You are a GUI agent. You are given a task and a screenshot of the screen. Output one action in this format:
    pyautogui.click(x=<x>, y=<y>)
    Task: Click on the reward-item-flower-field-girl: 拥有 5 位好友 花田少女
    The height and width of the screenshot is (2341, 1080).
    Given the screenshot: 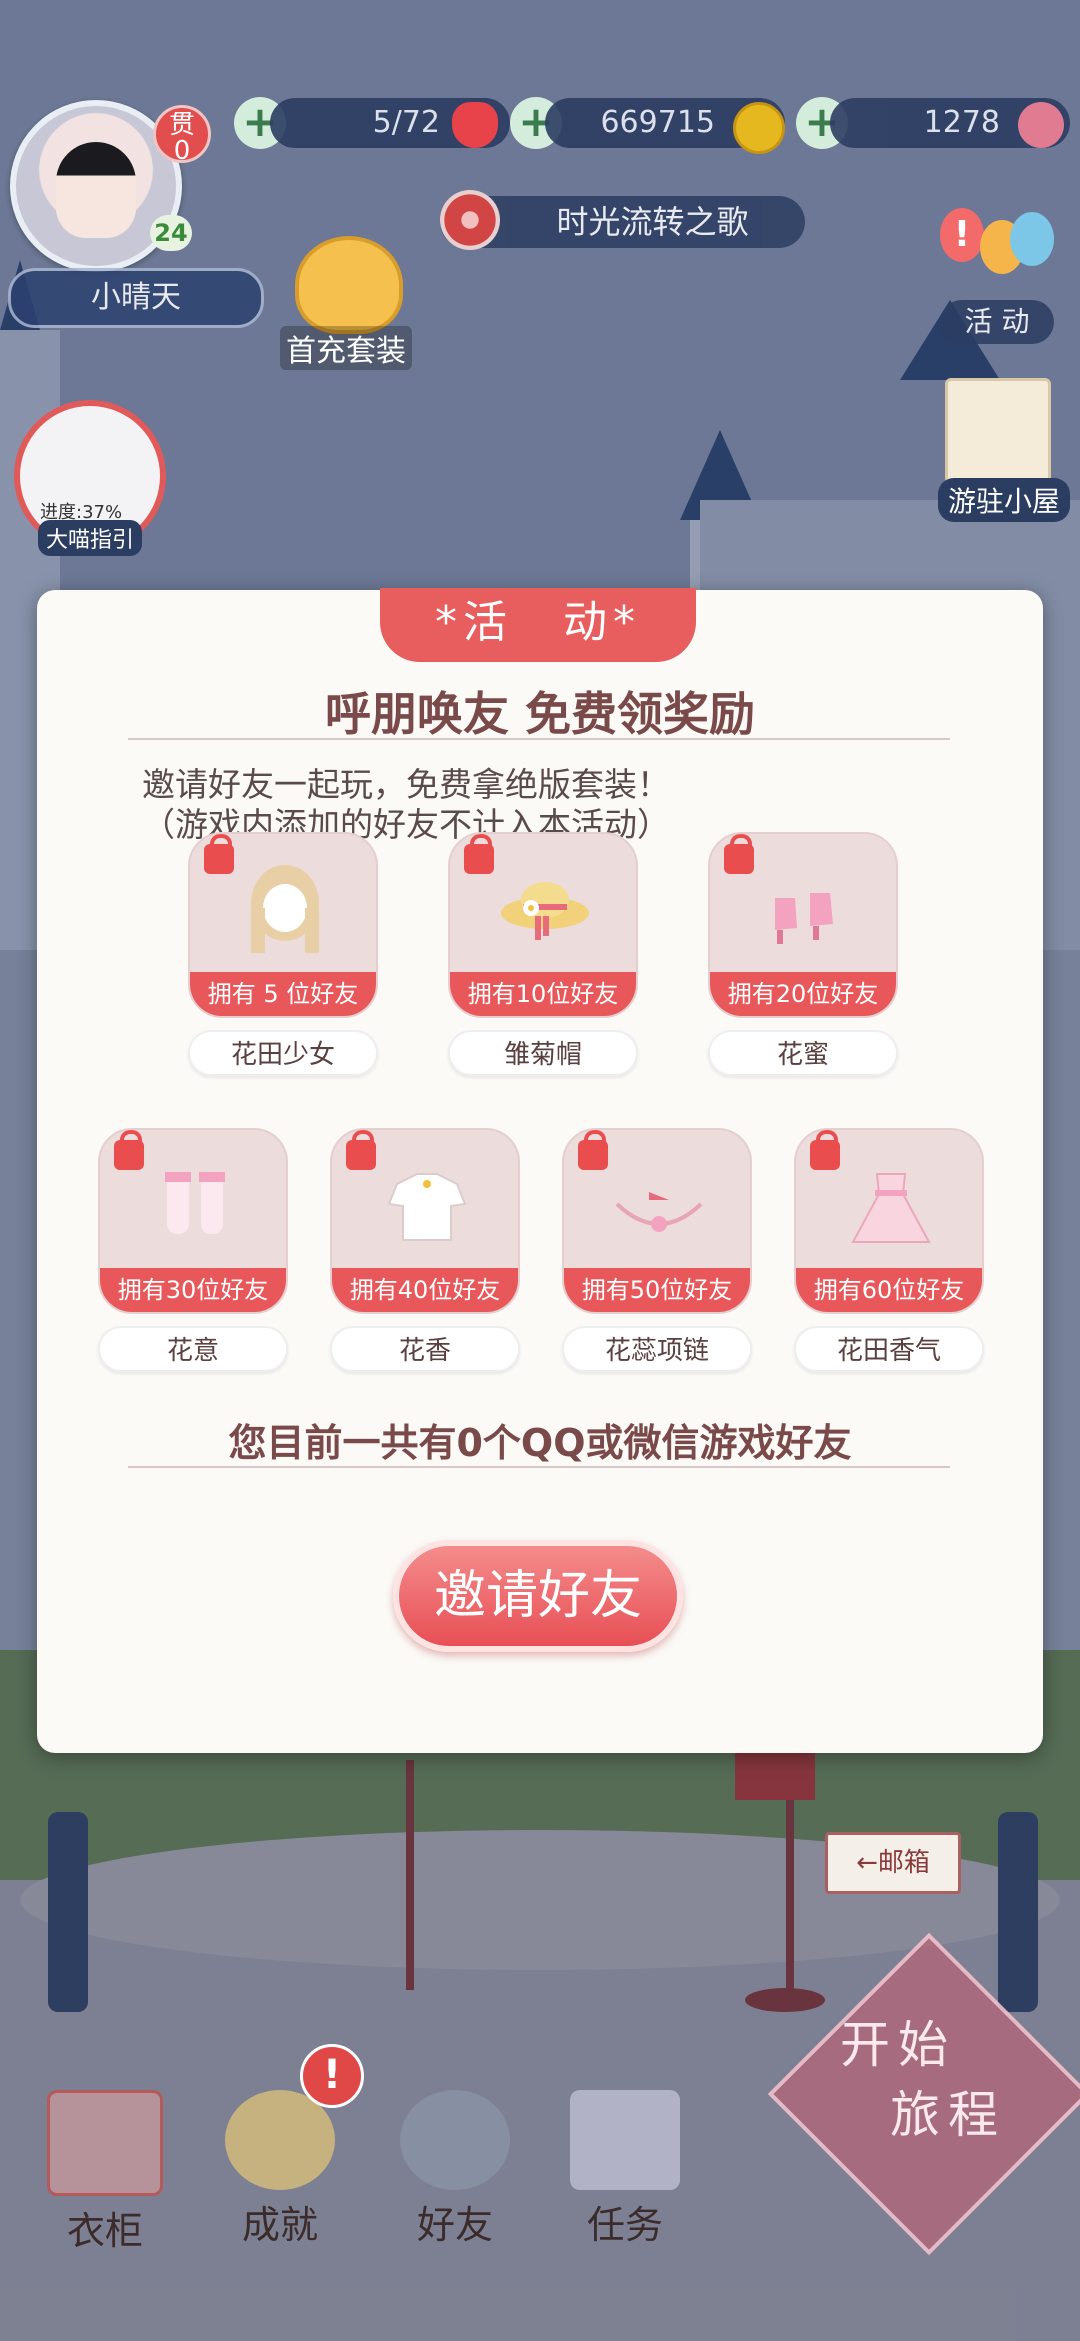 What is the action you would take?
    pyautogui.click(x=283, y=954)
    